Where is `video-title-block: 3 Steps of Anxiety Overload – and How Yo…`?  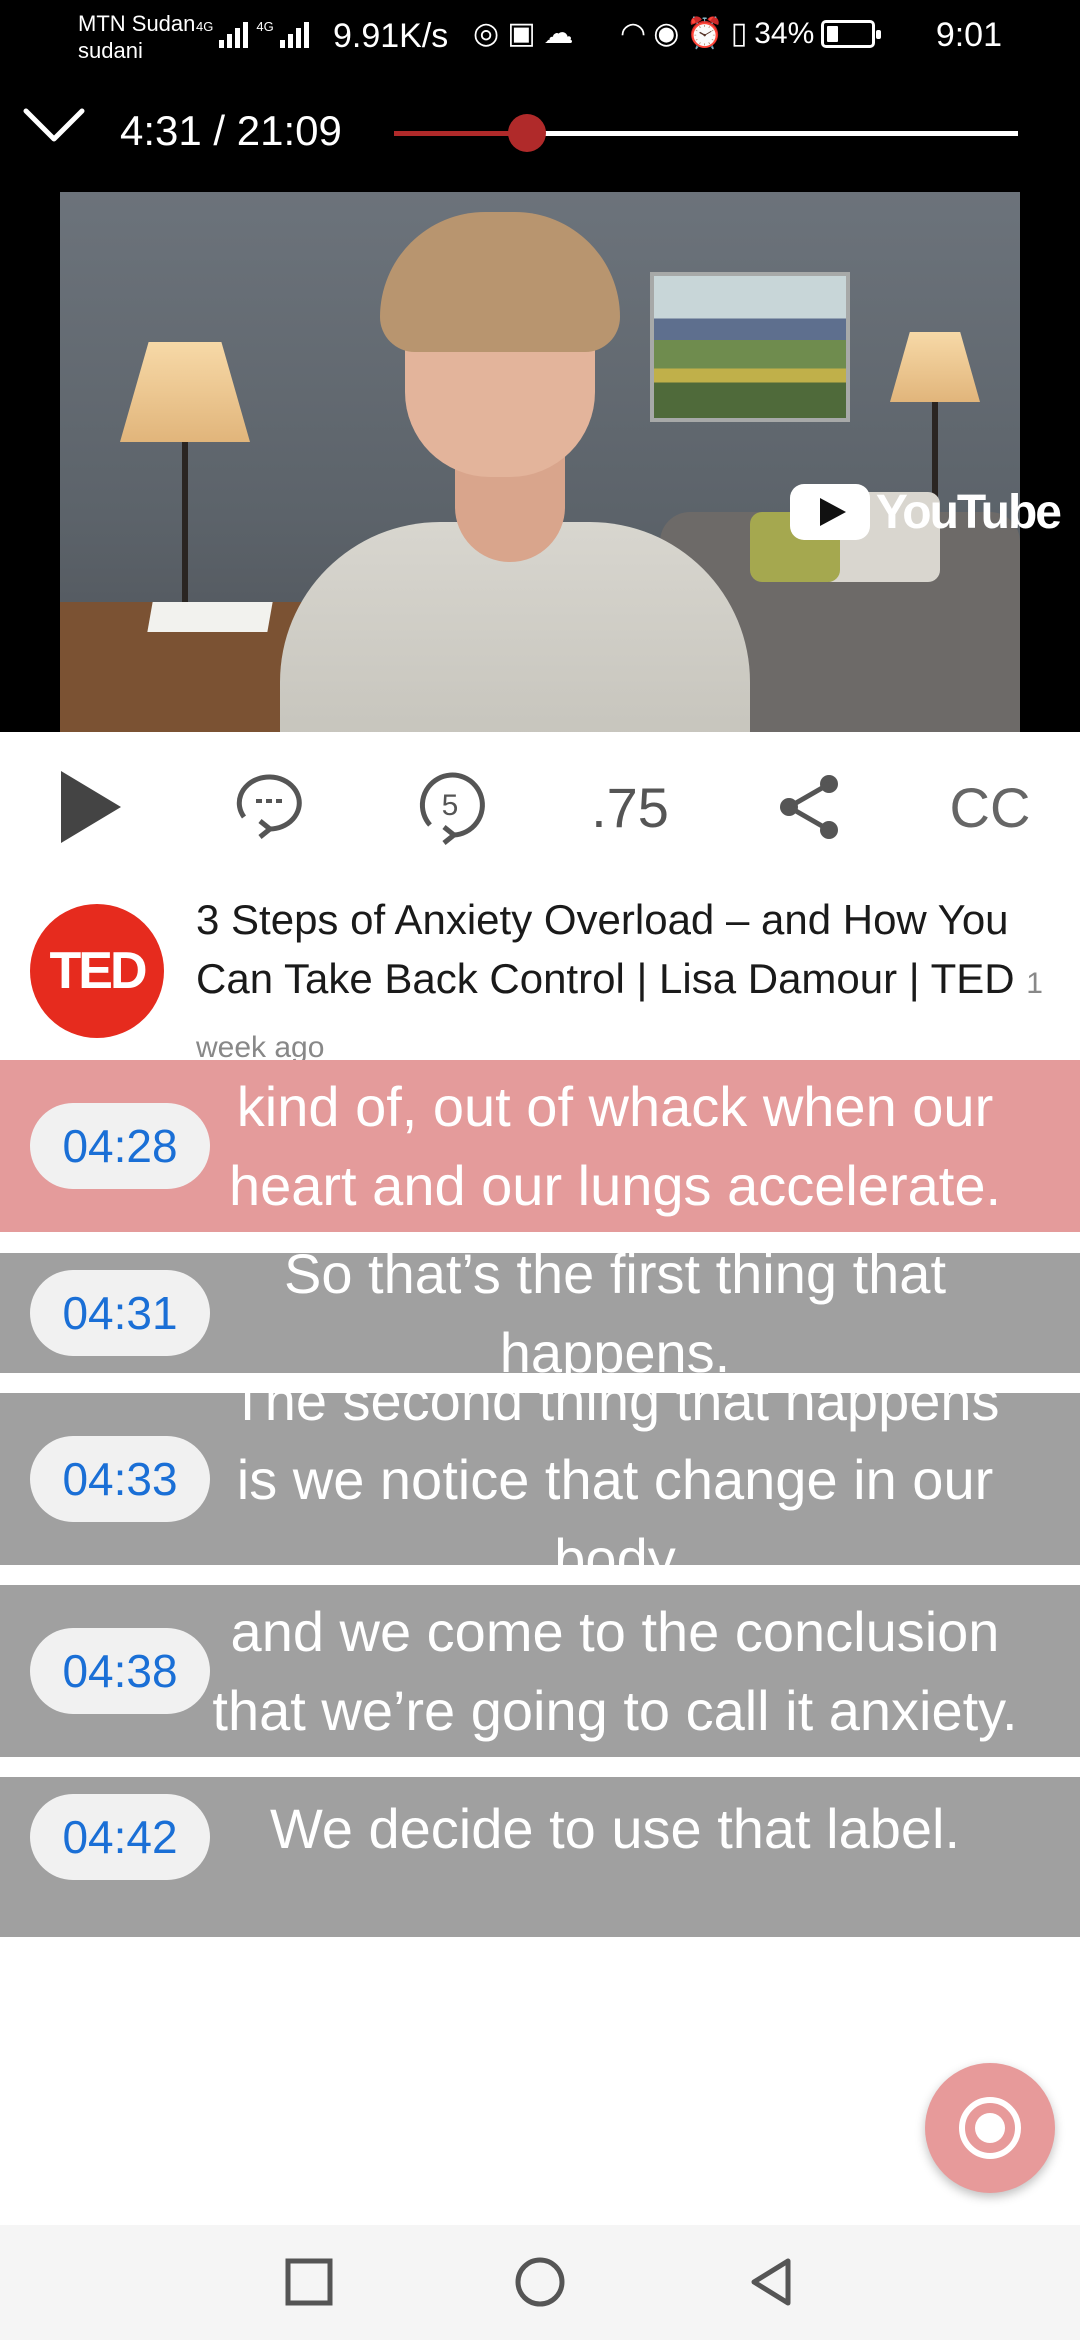 video-title-block: 3 Steps of Anxiety Overload – and How Yo… is located at coordinates (626, 983).